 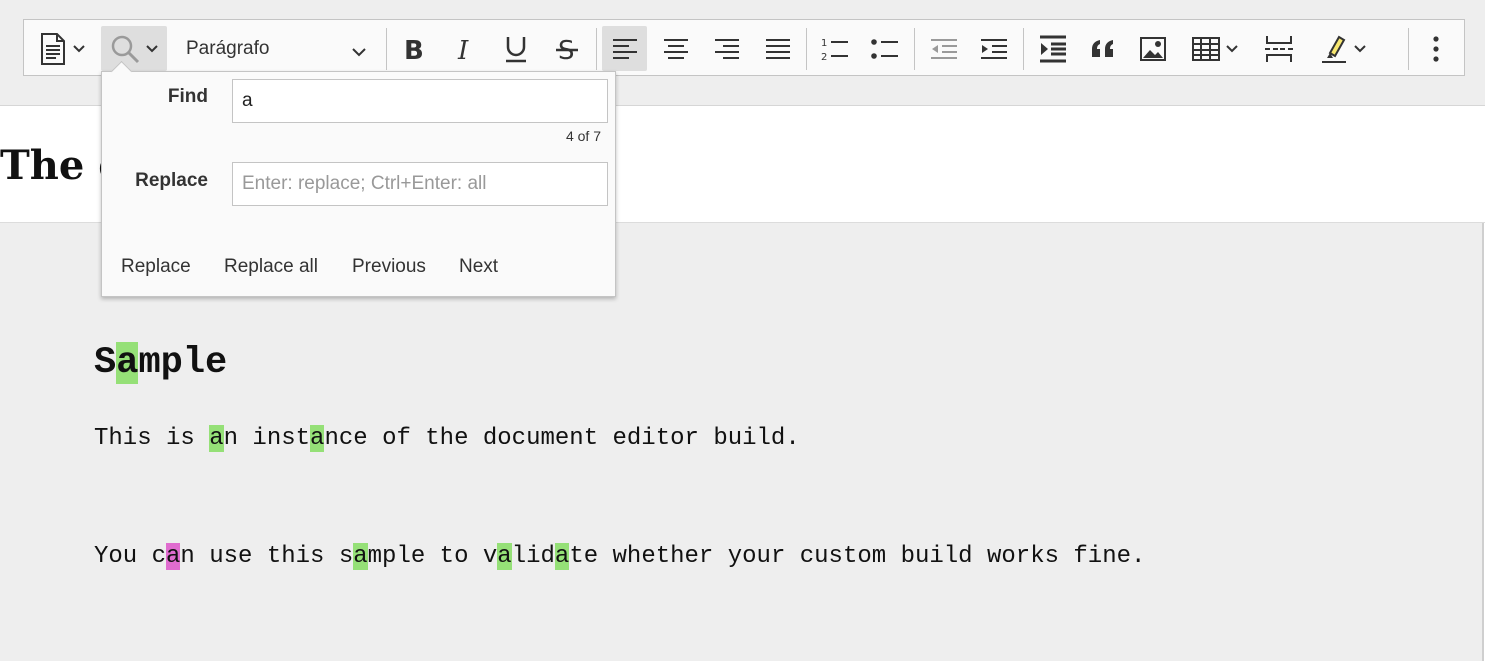 What do you see at coordinates (125, 49) in the screenshot?
I see `search-icon` at bounding box center [125, 49].